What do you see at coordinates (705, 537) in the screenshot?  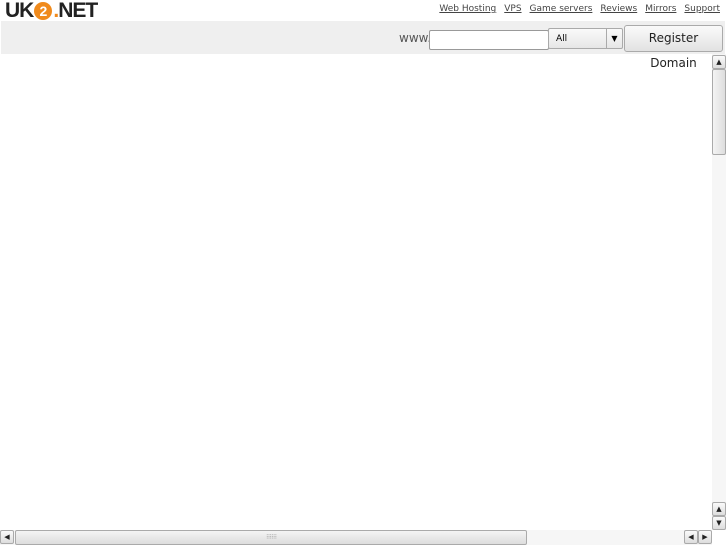 I see `scroll-right-icon: ▶` at bounding box center [705, 537].